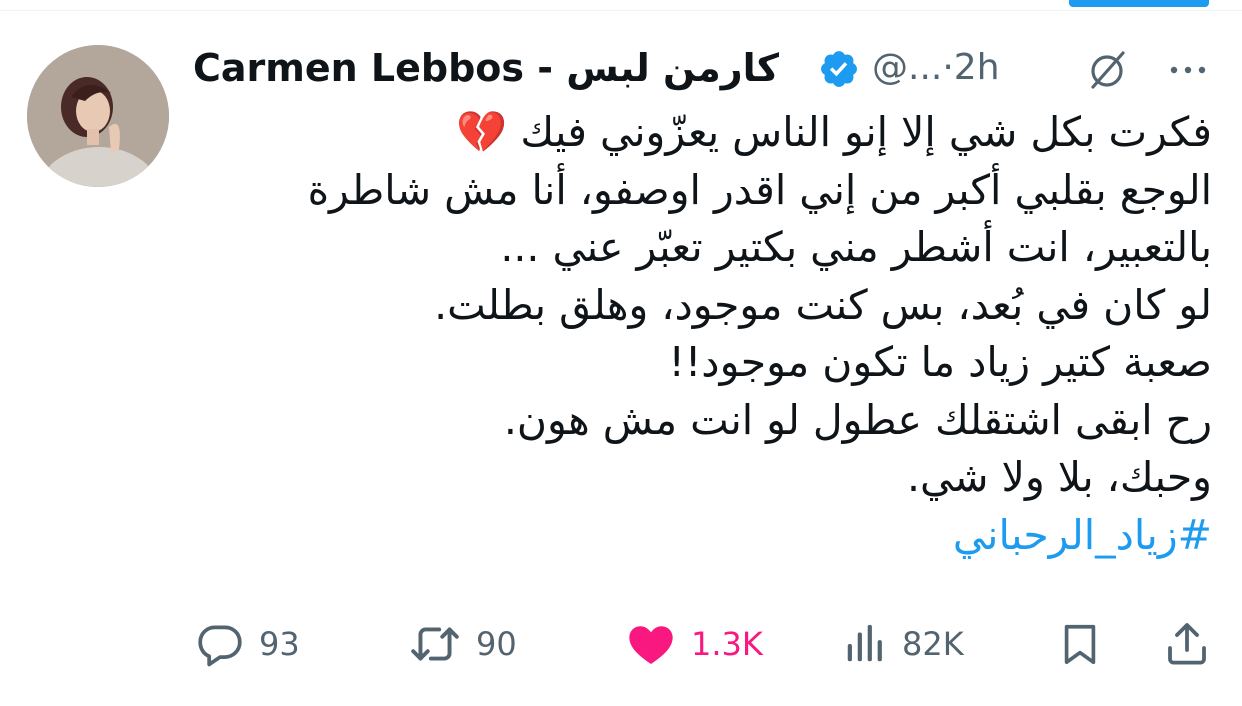 The width and height of the screenshot is (1242, 706). I want to click on verified-badge-icon, so click(839, 69).